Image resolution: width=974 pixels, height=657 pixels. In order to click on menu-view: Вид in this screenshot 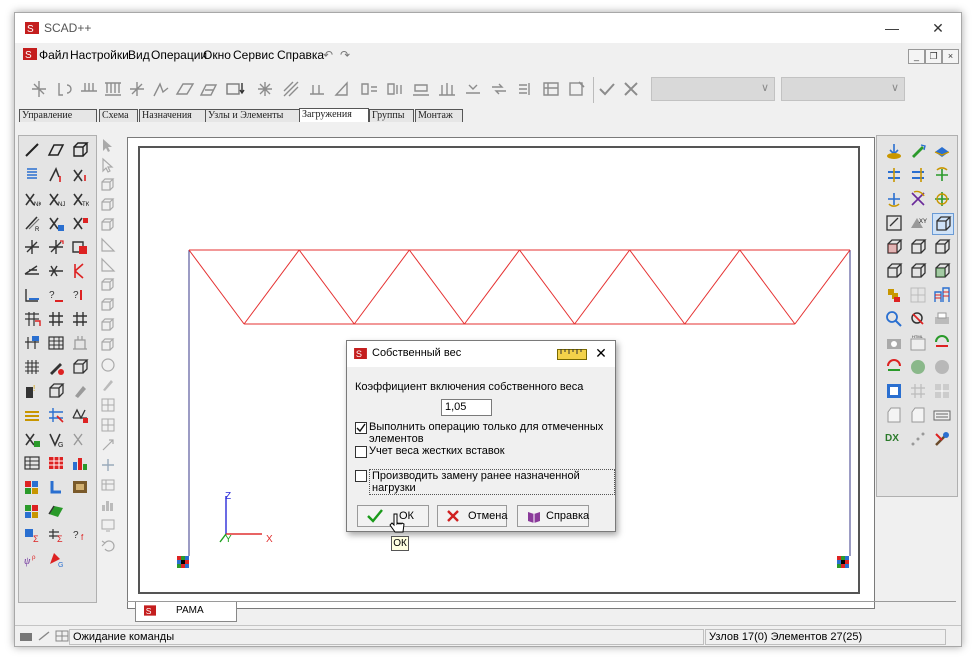, I will do `click(139, 55)`.